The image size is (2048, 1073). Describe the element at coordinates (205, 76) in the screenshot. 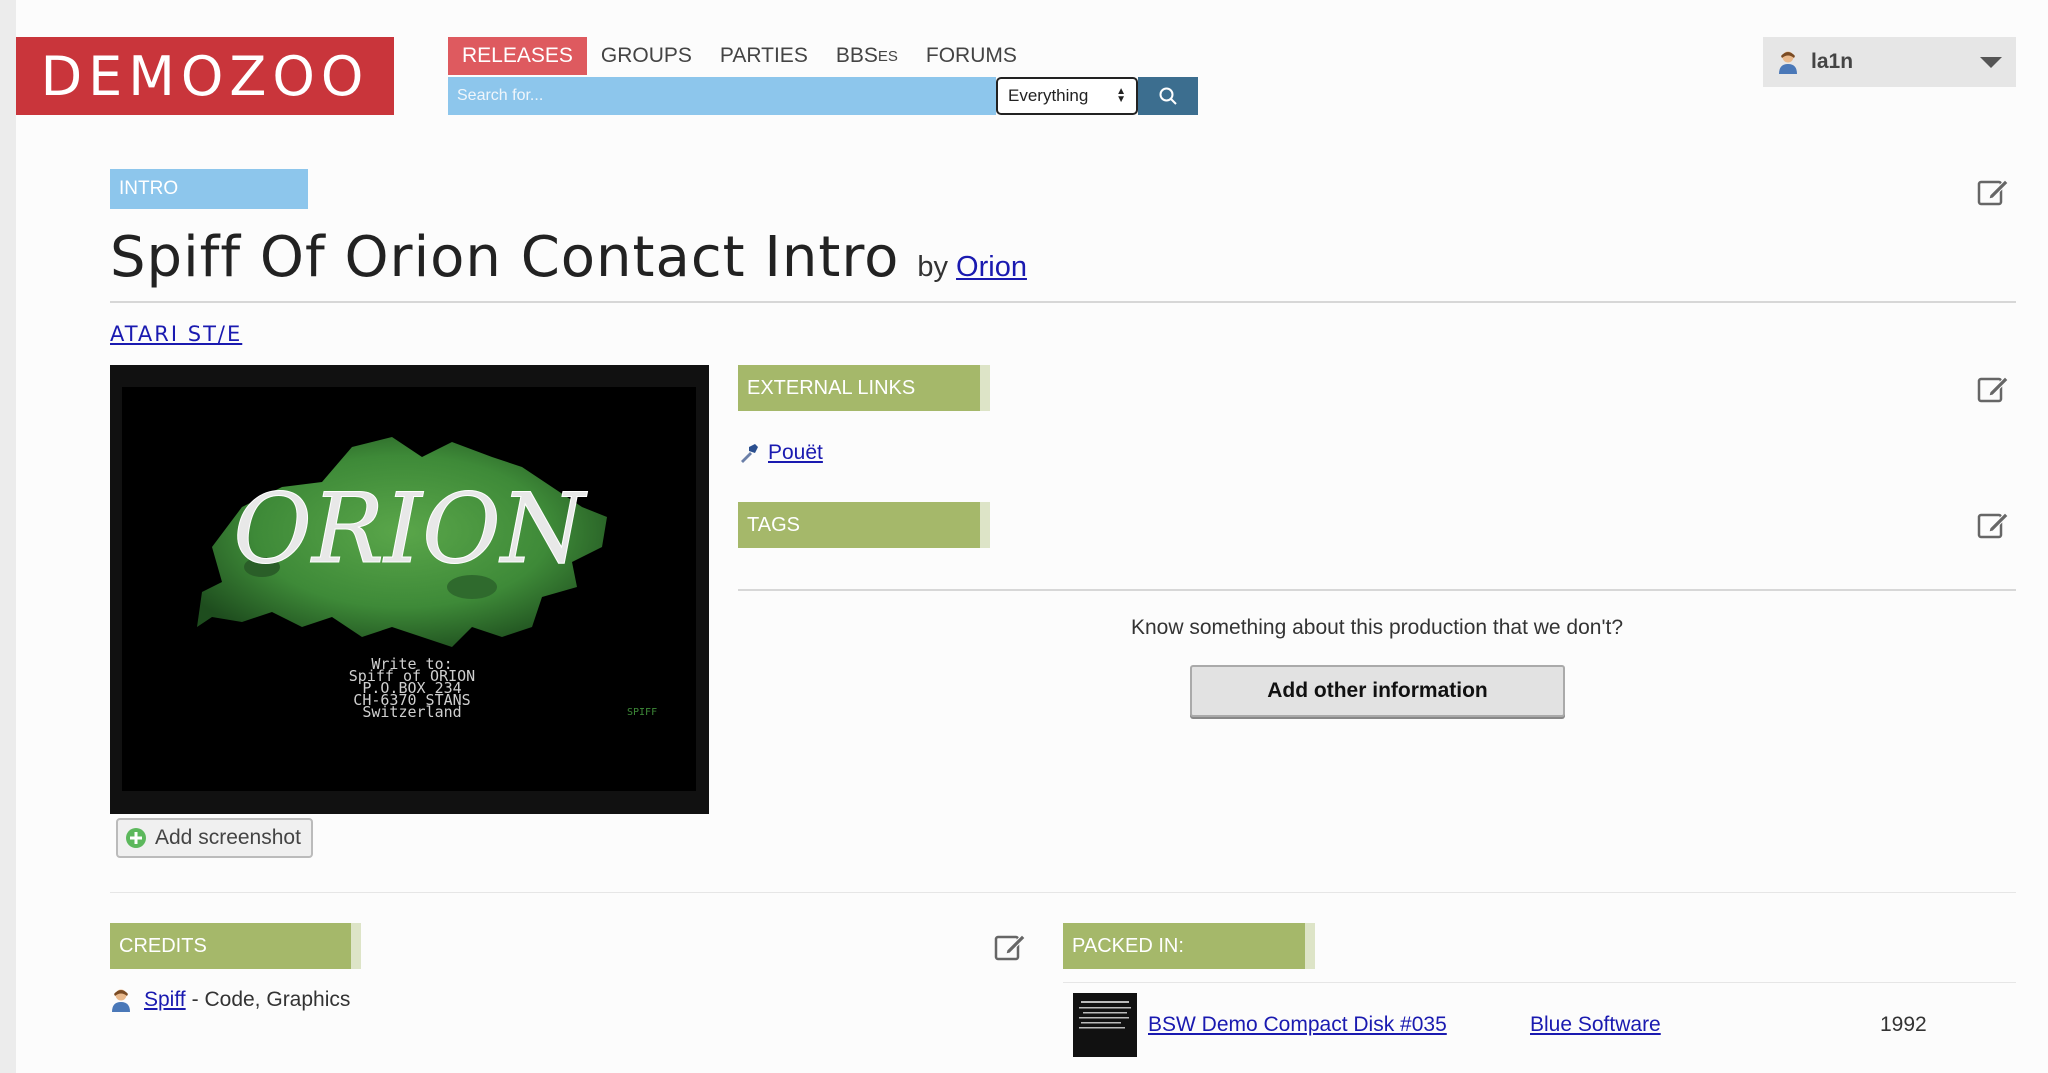

I see `demozoo-logo: DEMOZOO` at that location.